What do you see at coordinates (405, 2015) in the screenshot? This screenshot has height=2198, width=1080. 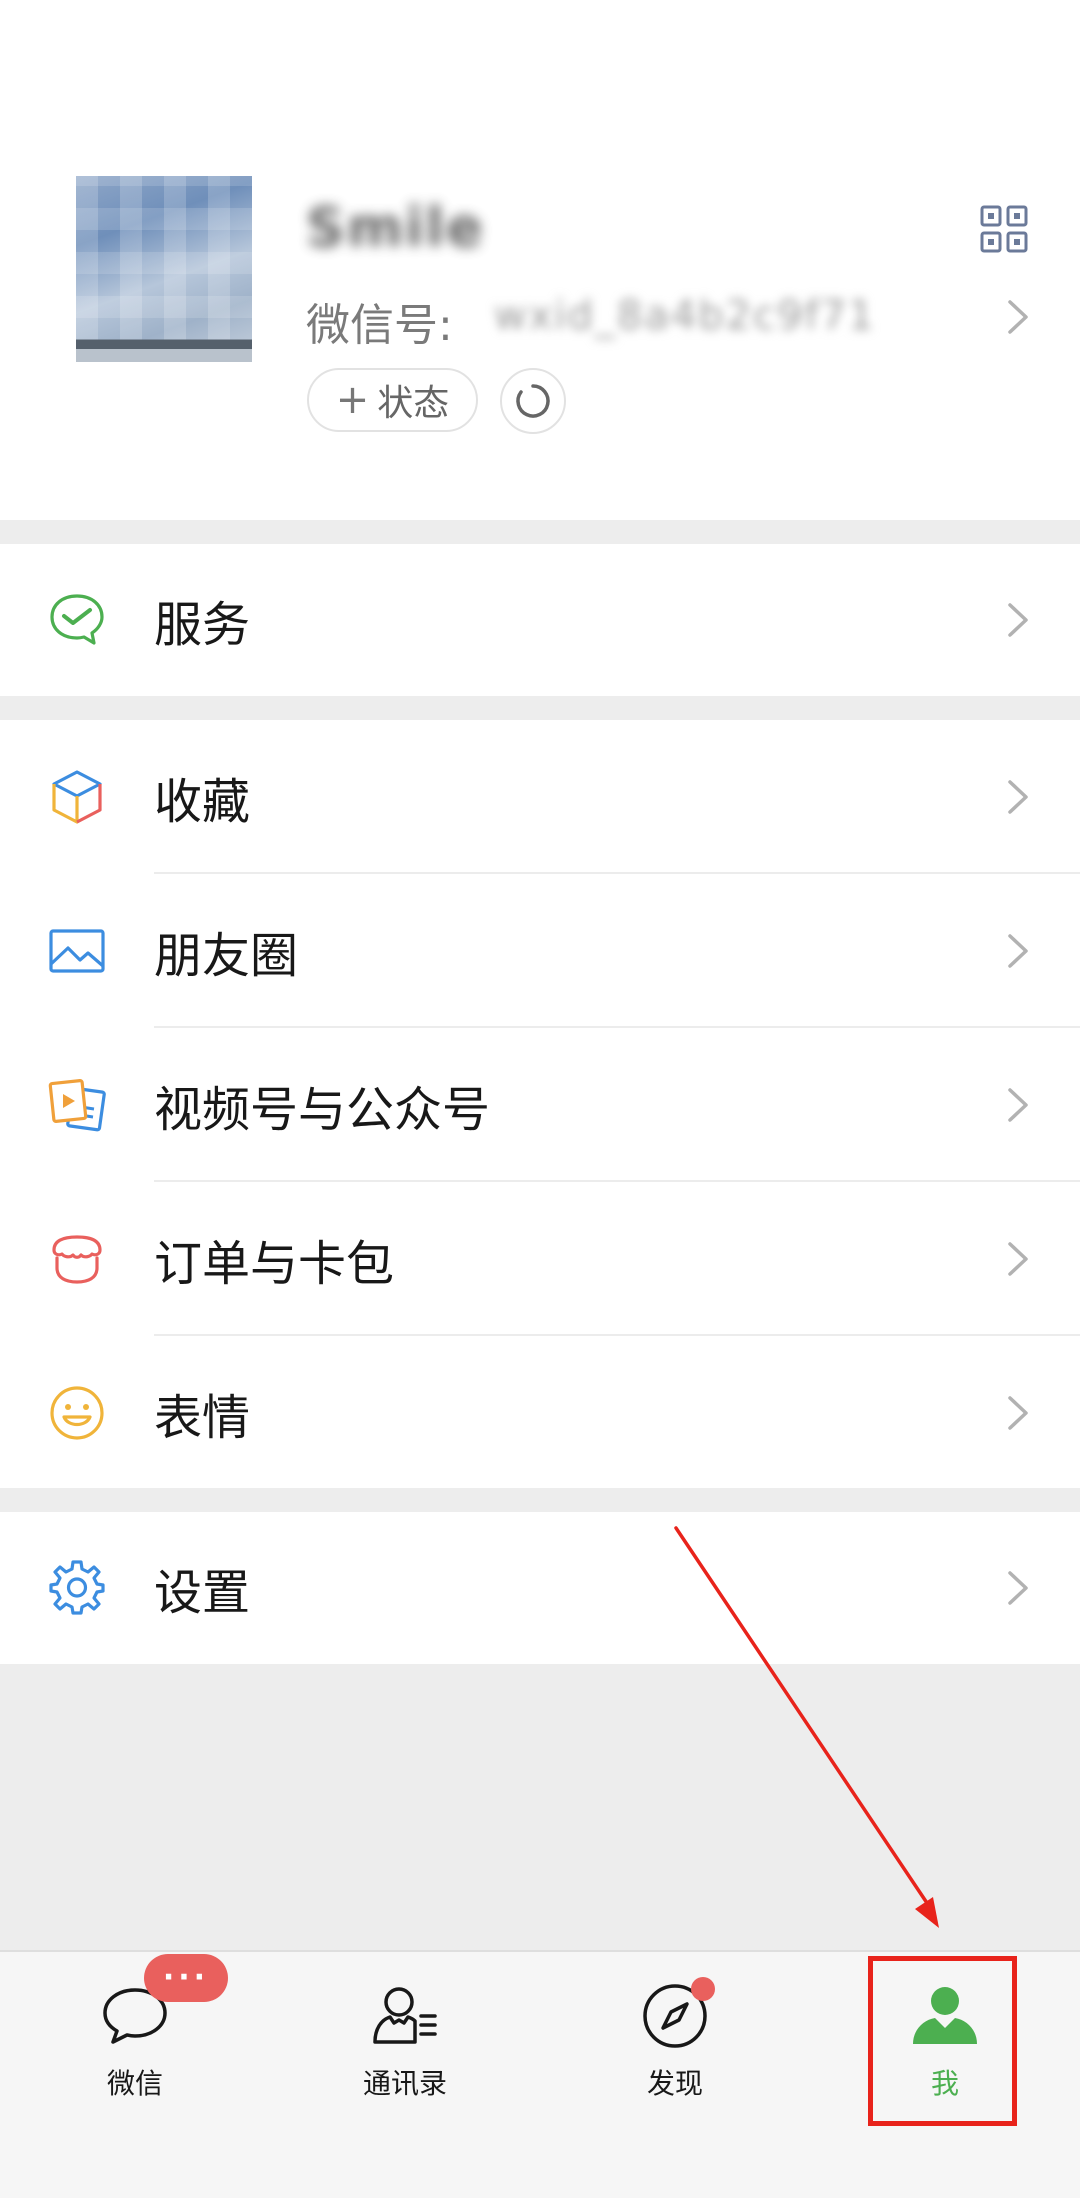 I see `contacts-icon` at bounding box center [405, 2015].